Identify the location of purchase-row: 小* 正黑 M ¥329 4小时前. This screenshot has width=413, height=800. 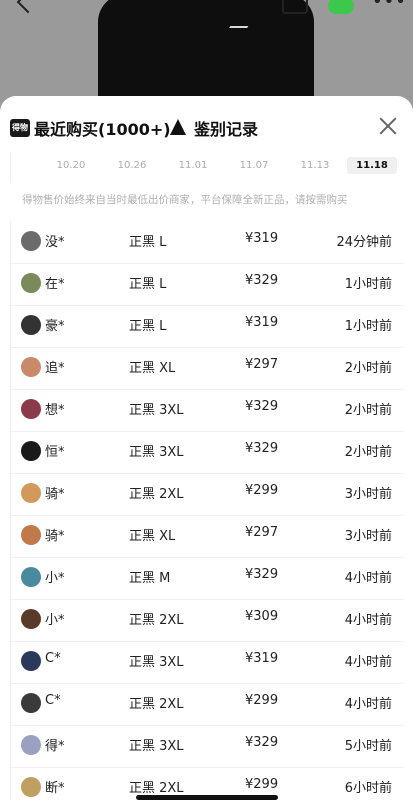
(207, 578).